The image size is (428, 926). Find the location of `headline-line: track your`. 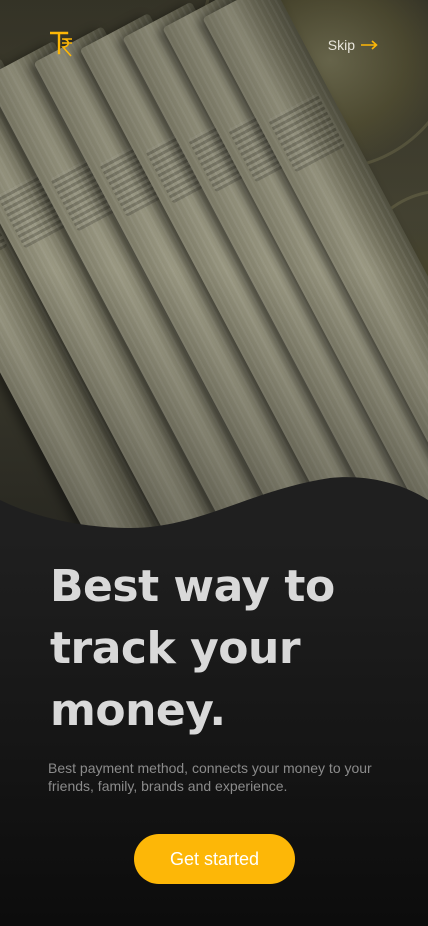

headline-line: track your is located at coordinates (175, 648).